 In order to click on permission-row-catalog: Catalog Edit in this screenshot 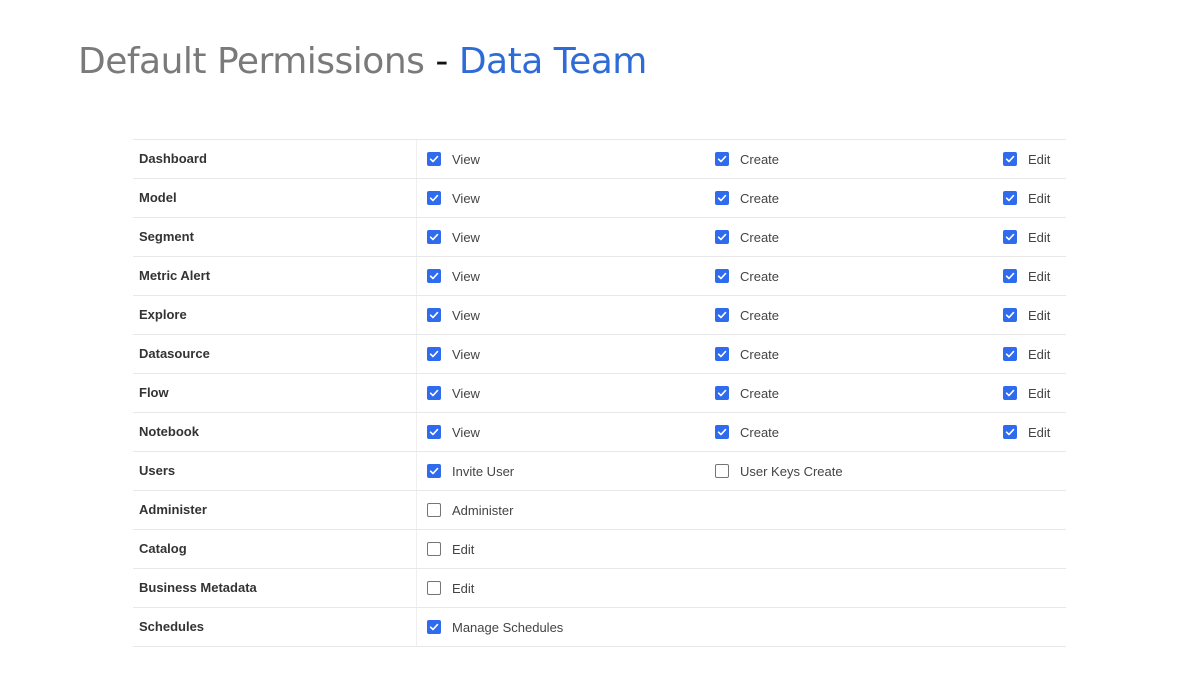, I will do `click(599, 549)`.